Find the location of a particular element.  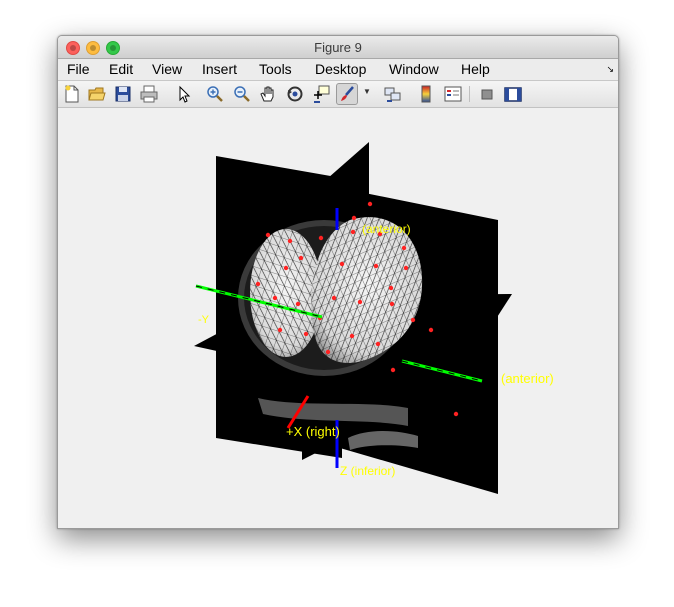

new-figure-icon is located at coordinates (72, 94).